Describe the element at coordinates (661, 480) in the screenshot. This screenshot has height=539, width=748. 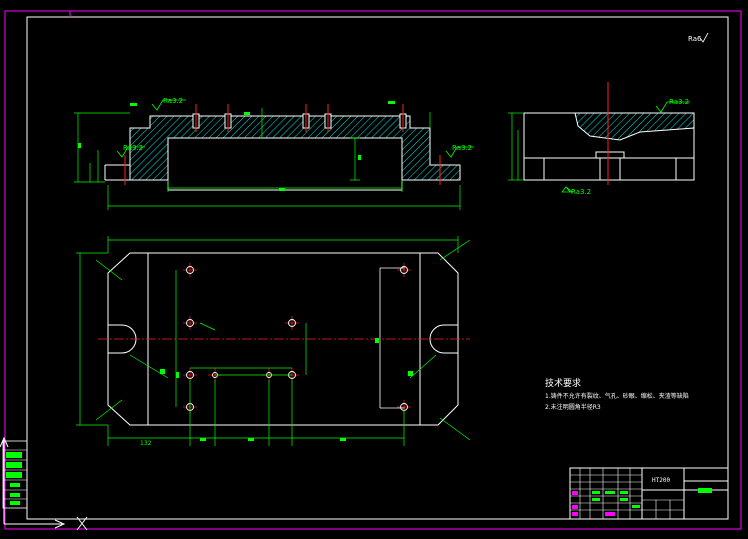
I see `material-text: HT200` at that location.